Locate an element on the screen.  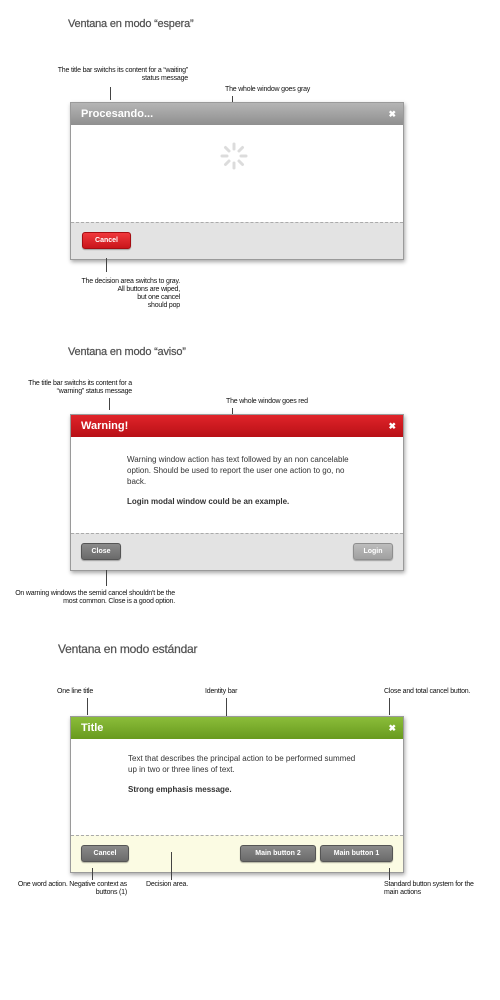
decision-area: Cancel Main button 2 Main button 1 is located at coordinates (237, 853).